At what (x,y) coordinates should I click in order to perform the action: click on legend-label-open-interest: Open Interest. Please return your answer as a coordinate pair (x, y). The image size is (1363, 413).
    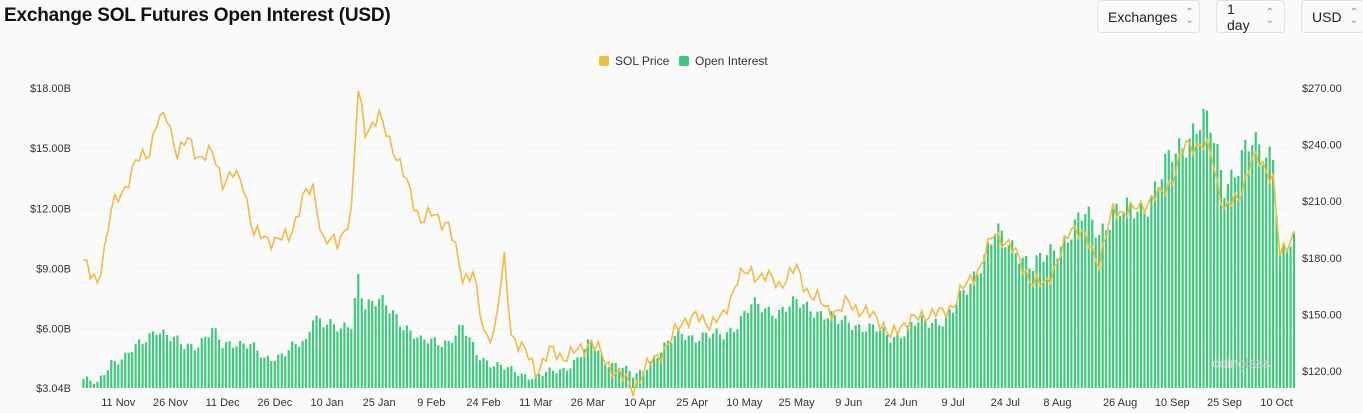
    Looking at the image, I should click on (731, 61).